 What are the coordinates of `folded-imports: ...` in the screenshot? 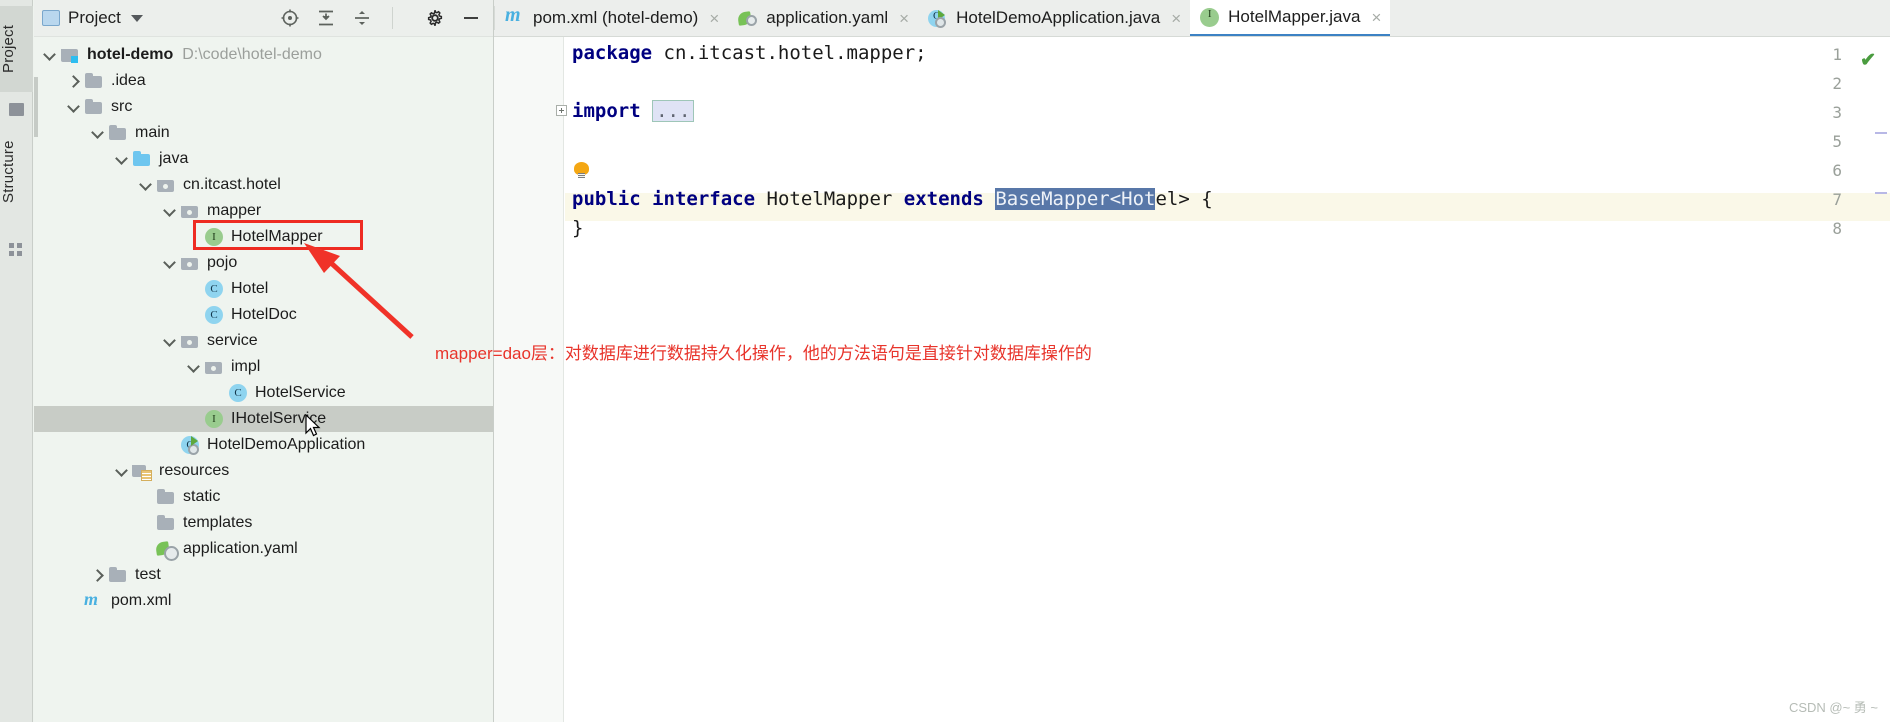 It's located at (673, 111).